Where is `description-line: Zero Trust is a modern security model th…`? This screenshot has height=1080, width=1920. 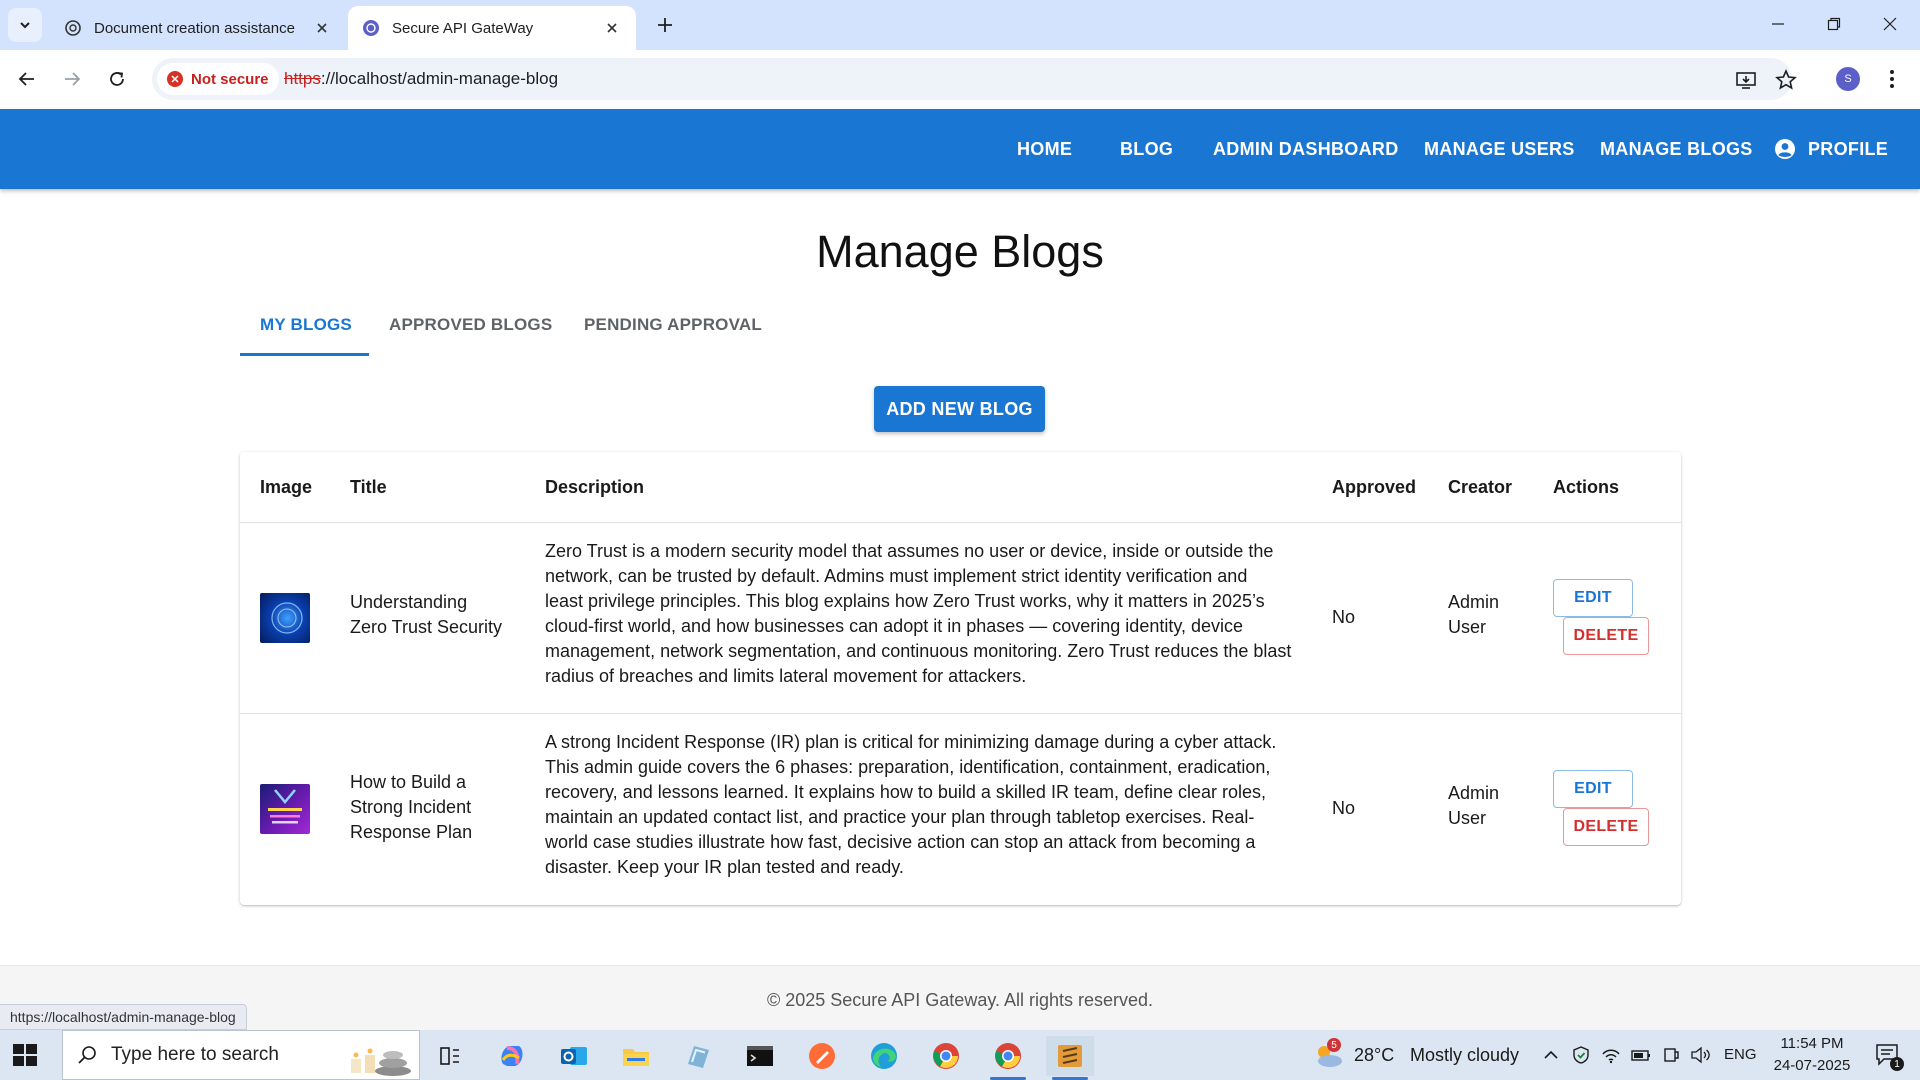
description-line: Zero Trust is a modern security model th… is located at coordinates (909, 551).